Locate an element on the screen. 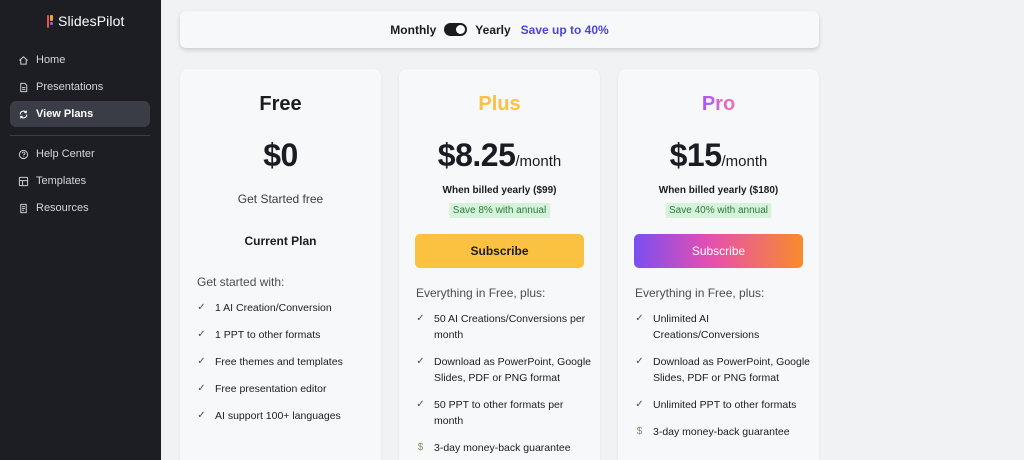 This screenshot has width=1024, height=460. price-row: $8.25/month is located at coordinates (499, 155).